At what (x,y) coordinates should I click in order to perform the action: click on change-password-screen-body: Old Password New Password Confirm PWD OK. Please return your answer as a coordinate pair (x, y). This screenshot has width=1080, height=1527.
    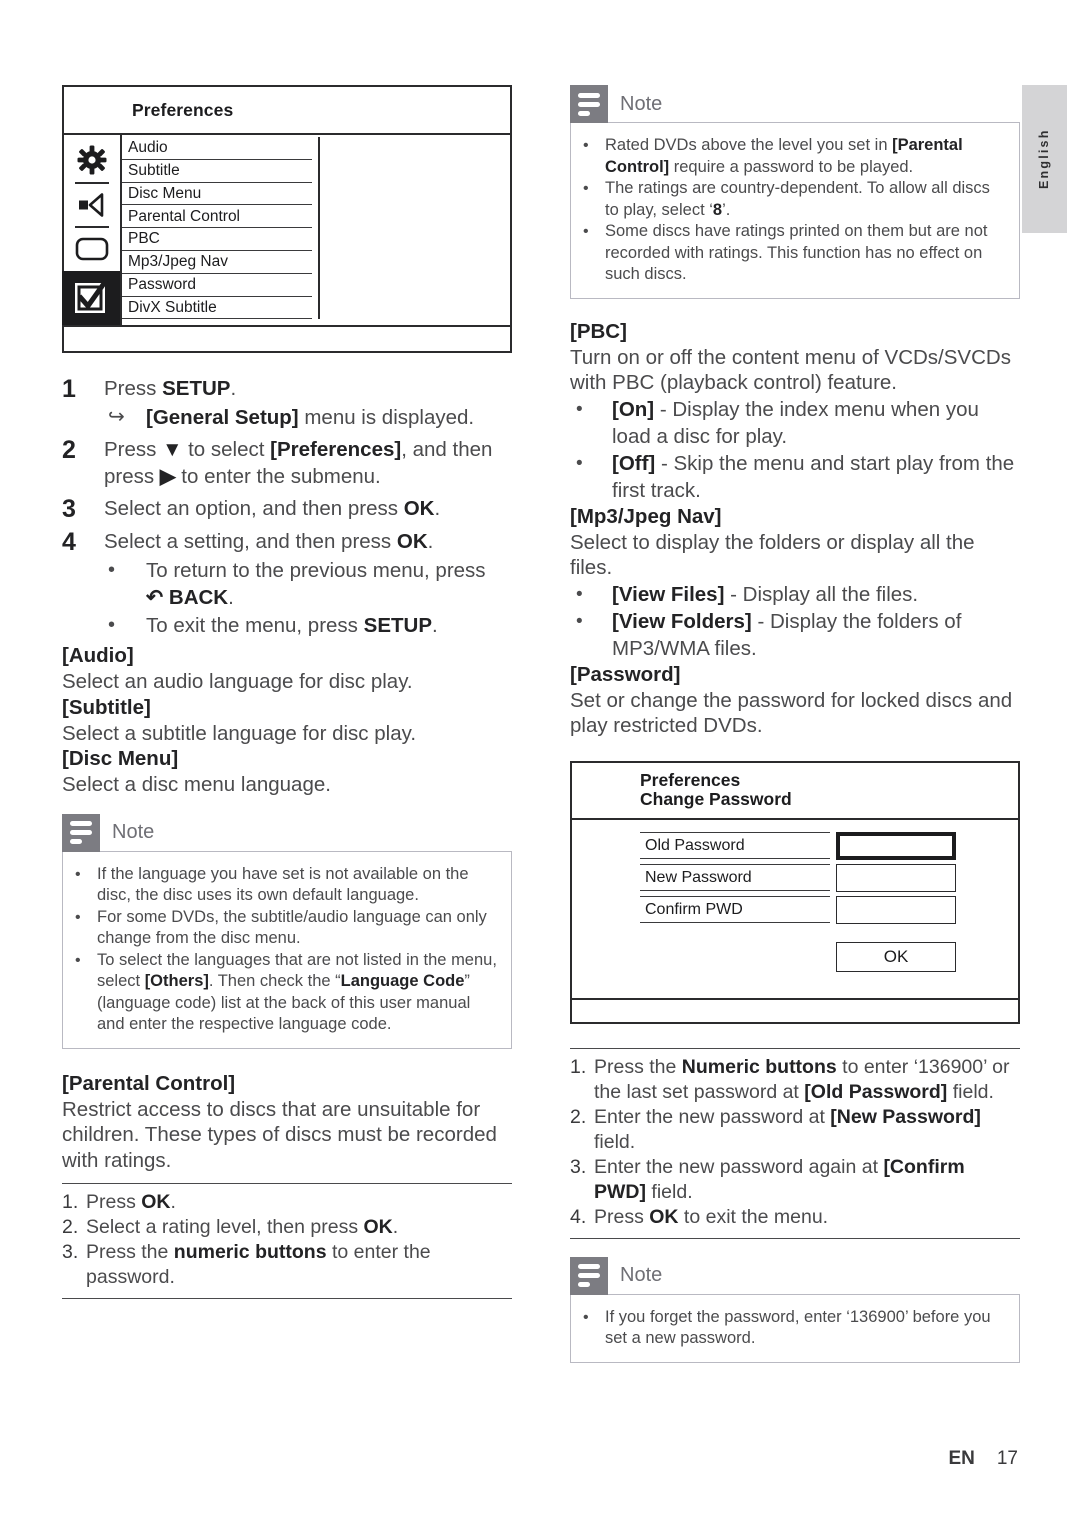
    Looking at the image, I should click on (795, 909).